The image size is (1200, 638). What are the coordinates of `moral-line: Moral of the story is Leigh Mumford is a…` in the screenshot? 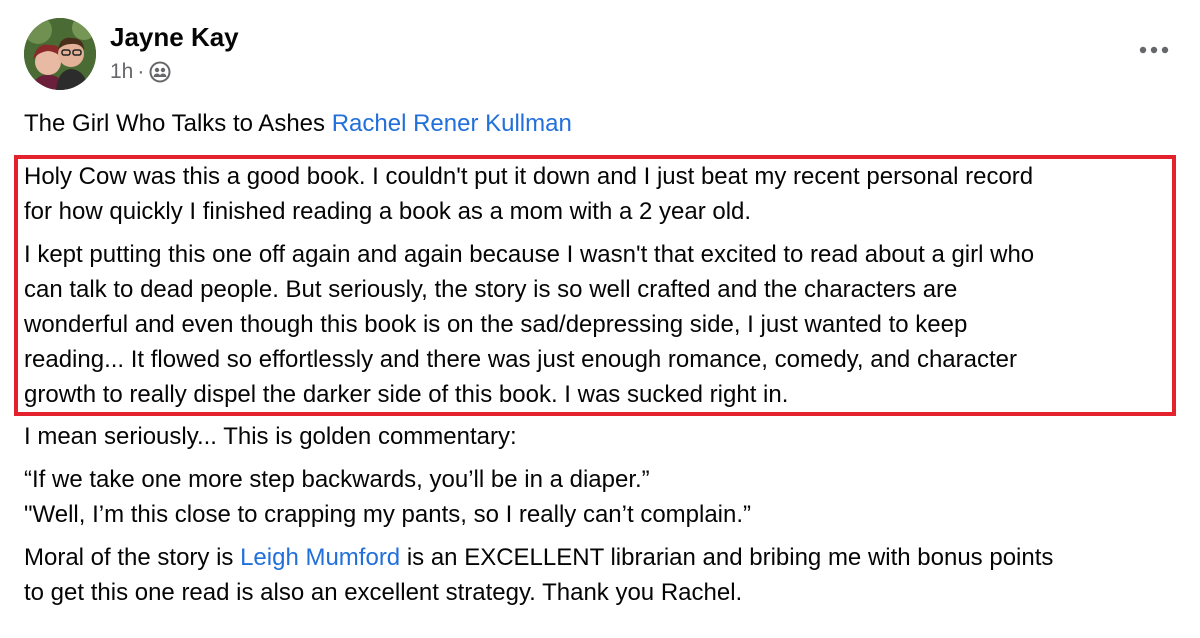 It's located at (604, 557).